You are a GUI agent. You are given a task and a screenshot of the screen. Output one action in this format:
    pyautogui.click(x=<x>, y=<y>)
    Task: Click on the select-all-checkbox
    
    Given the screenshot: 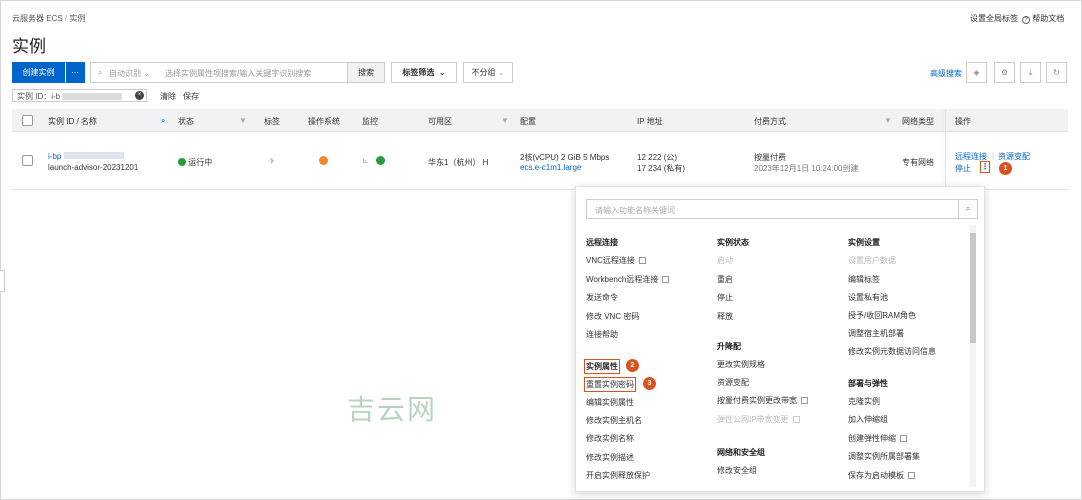 What is the action you would take?
    pyautogui.click(x=27, y=120)
    